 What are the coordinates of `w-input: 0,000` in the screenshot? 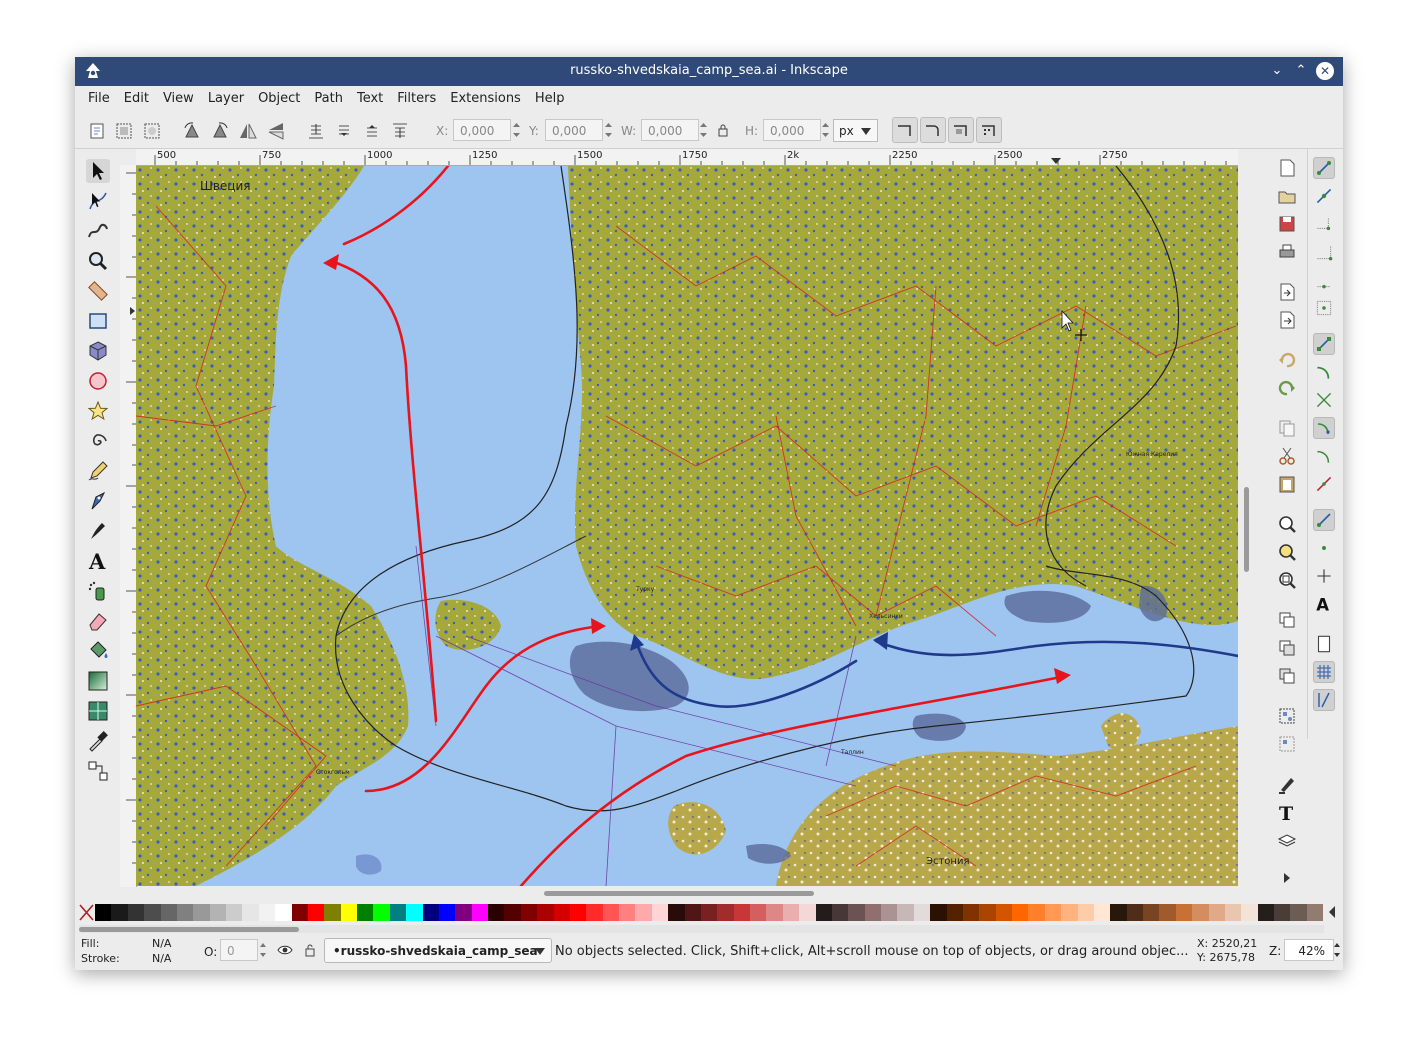 It's located at (670, 130).